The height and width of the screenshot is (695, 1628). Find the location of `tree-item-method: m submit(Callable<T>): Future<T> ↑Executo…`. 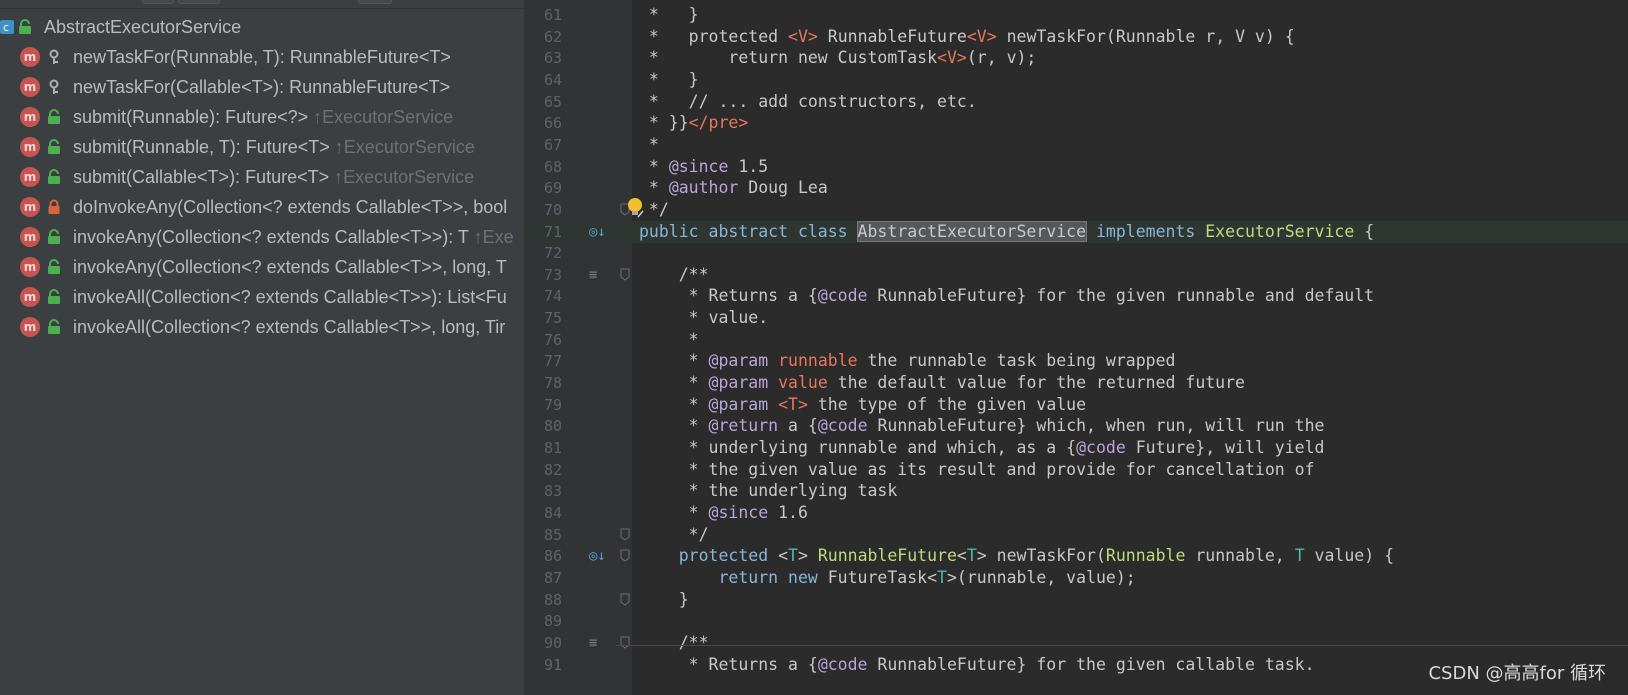

tree-item-method: m submit(Callable<T>): Future<T> ↑Executo… is located at coordinates (262, 177).